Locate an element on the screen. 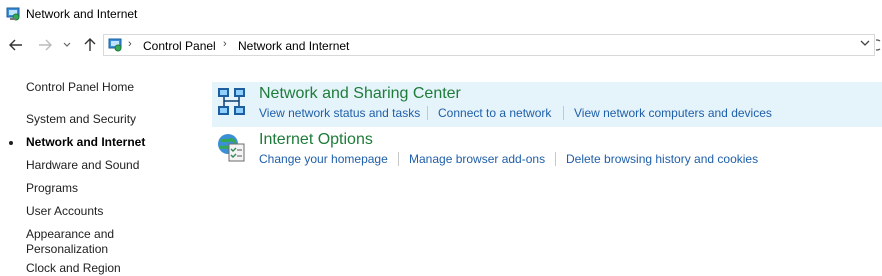  nav-clock-and-region: Clock and Region is located at coordinates (73, 268).